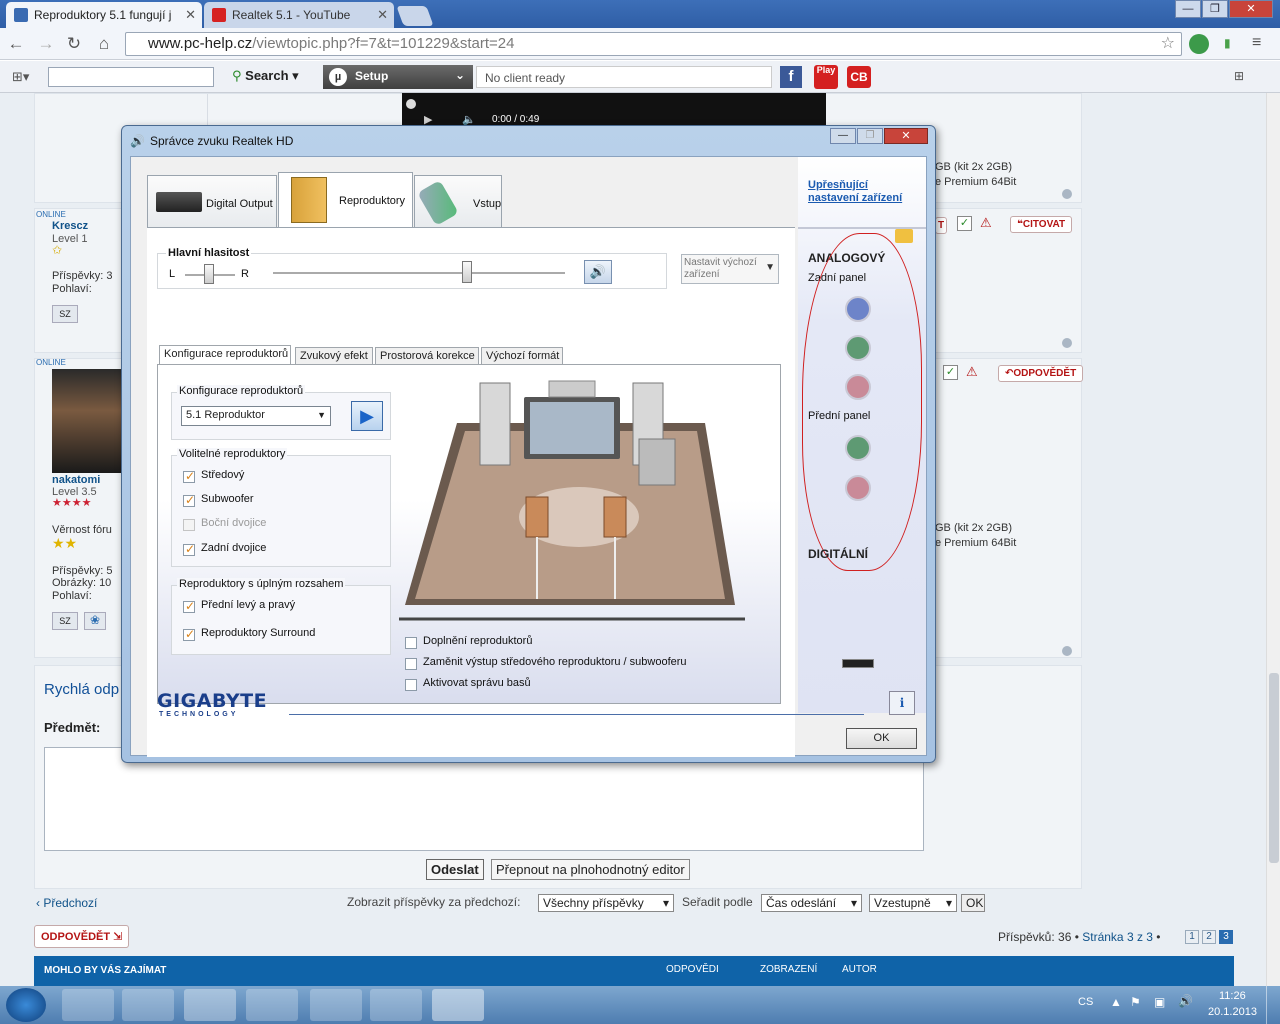 The width and height of the screenshot is (1280, 1024). I want to click on maximize-icon: ❐, so click(1215, 9).